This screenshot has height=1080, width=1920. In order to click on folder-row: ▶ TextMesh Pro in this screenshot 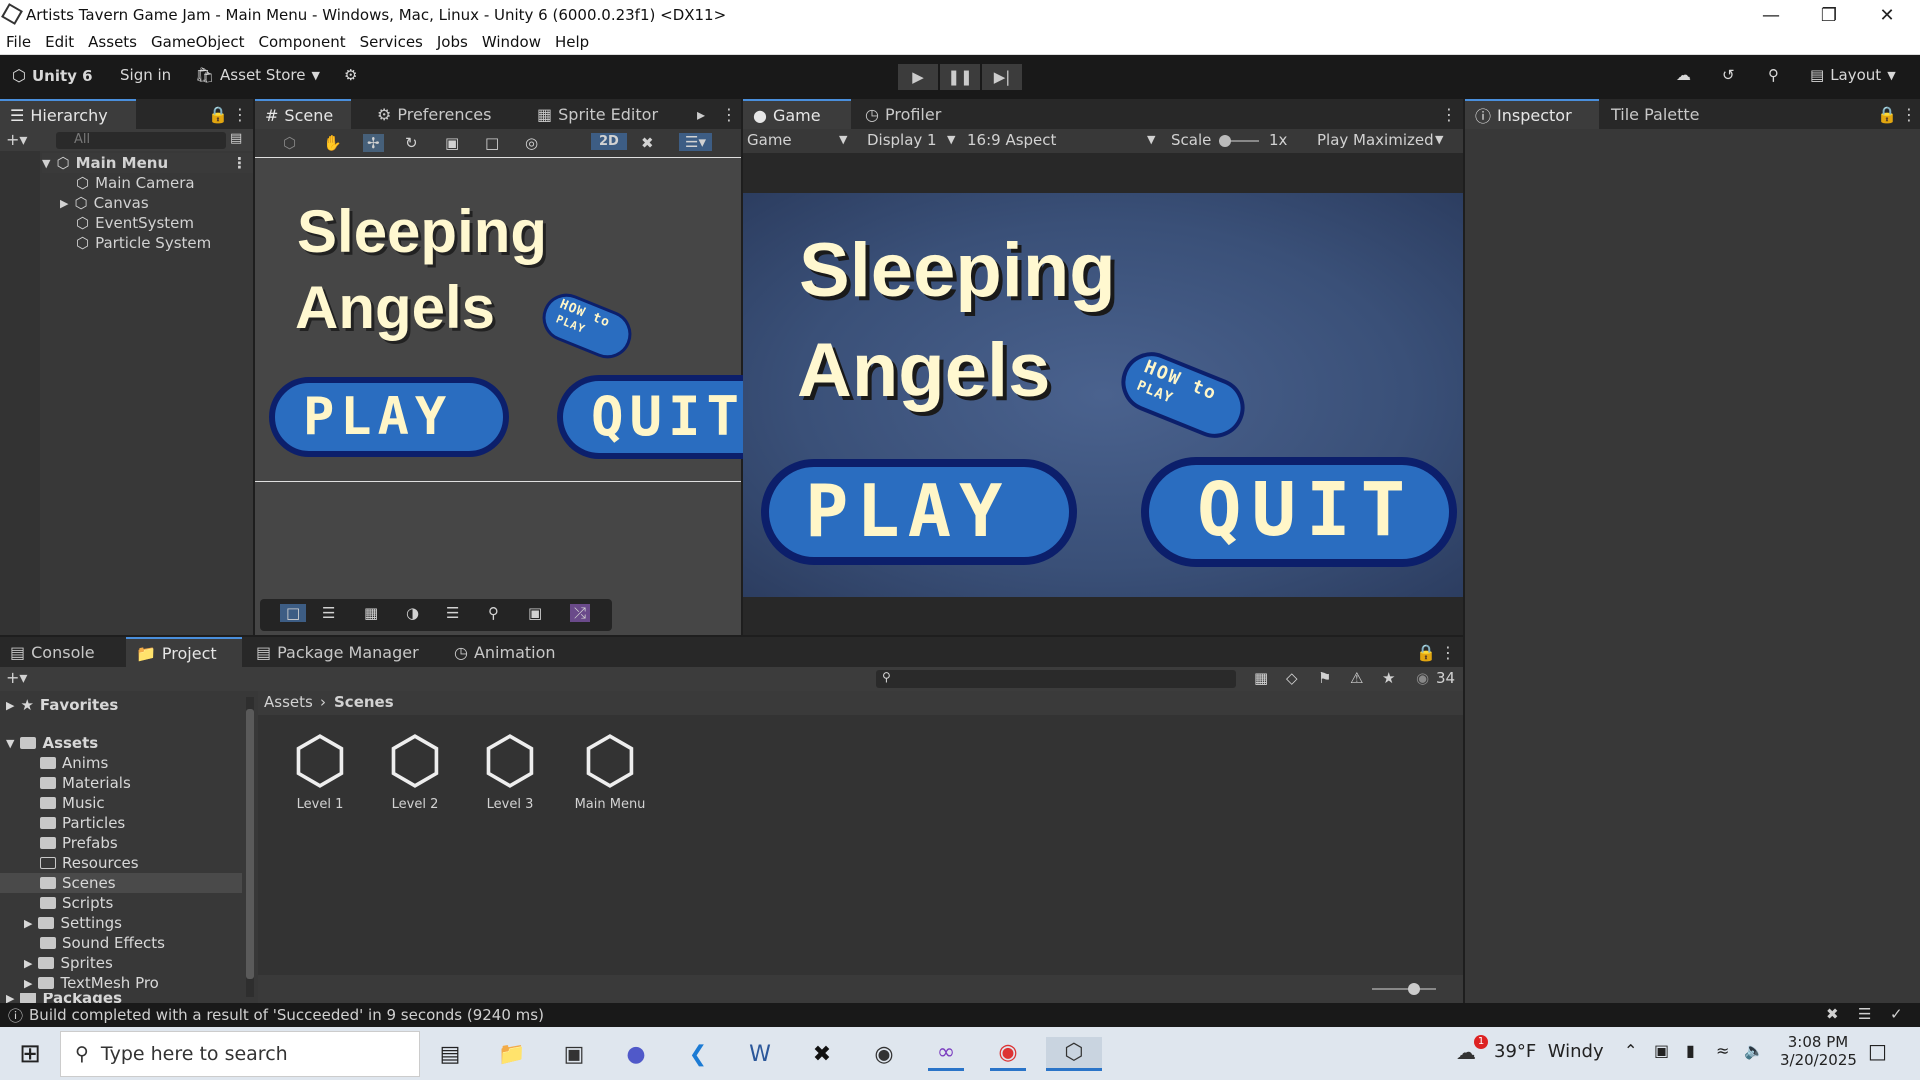, I will do `click(91, 983)`.